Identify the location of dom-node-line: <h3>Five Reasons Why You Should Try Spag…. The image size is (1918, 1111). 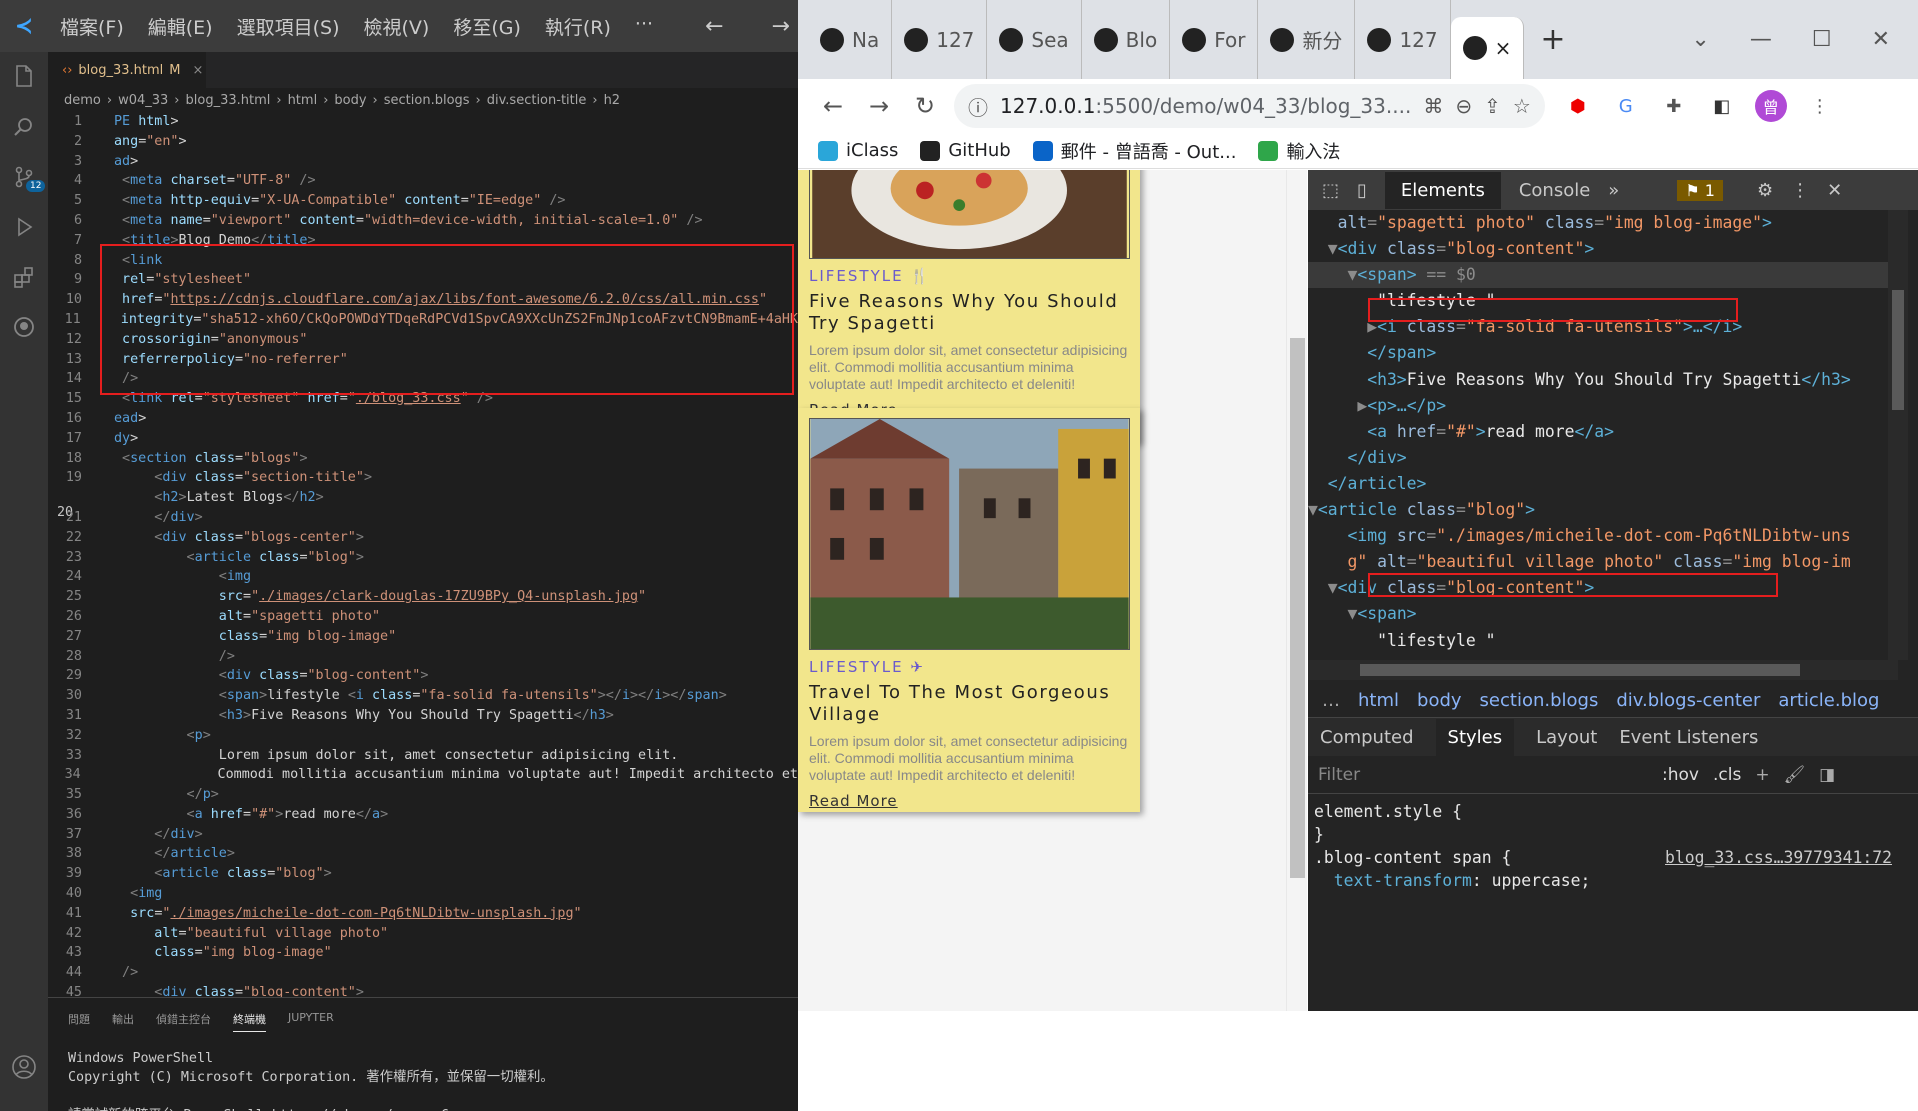
(1598, 380).